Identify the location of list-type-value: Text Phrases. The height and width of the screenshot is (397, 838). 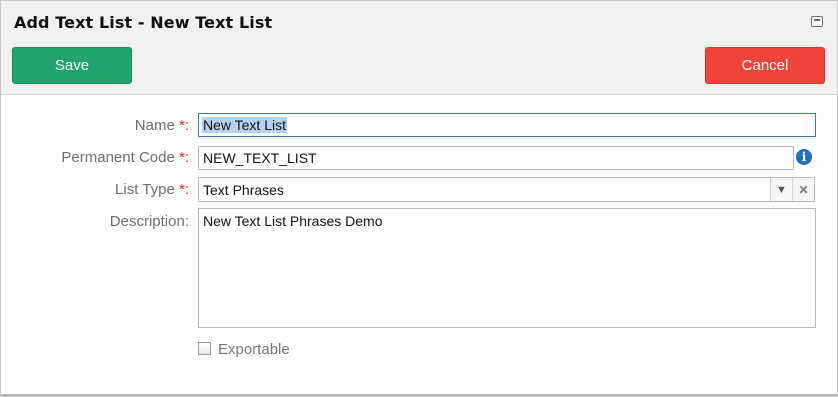
(243, 190).